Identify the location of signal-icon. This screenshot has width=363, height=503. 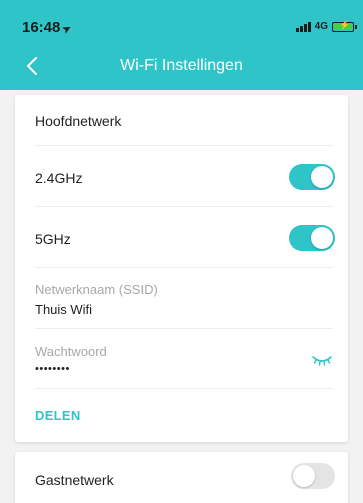
(303, 26).